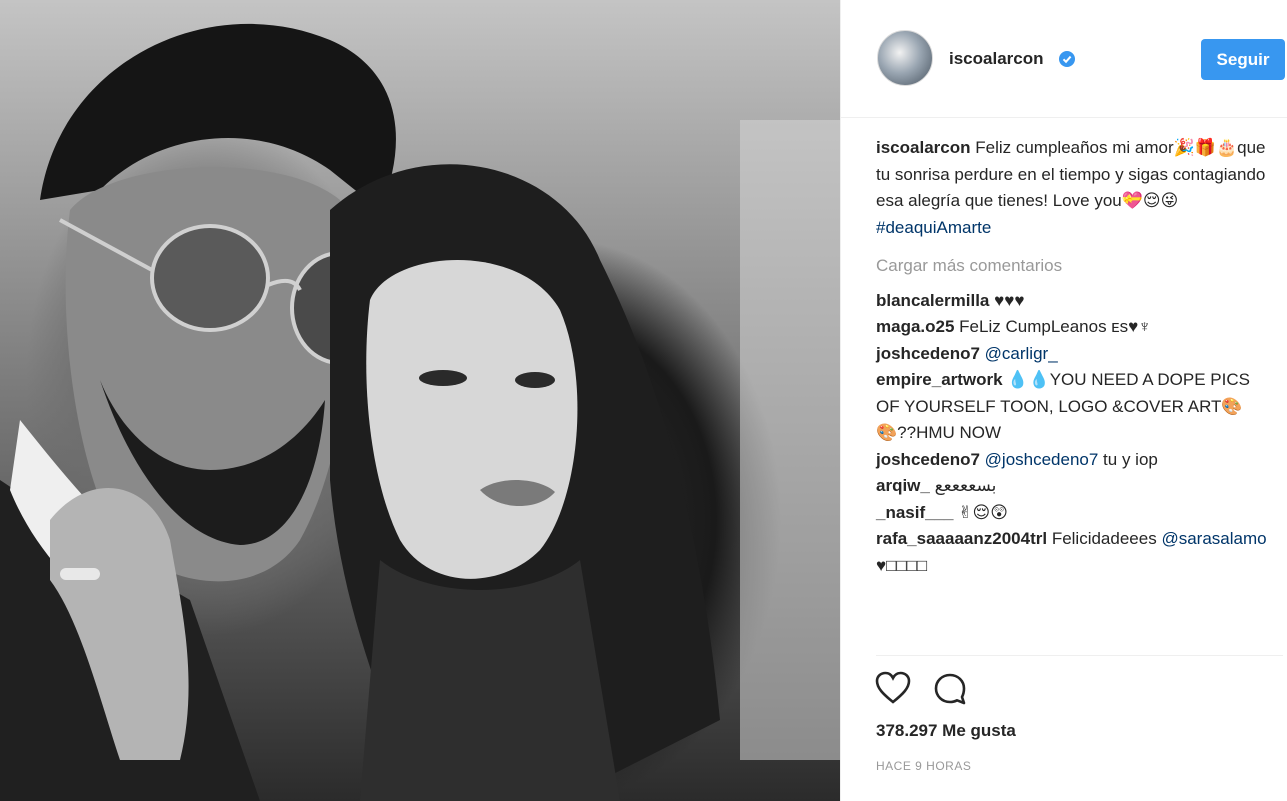  Describe the element at coordinates (1079, 655) in the screenshot. I see `divider` at that location.